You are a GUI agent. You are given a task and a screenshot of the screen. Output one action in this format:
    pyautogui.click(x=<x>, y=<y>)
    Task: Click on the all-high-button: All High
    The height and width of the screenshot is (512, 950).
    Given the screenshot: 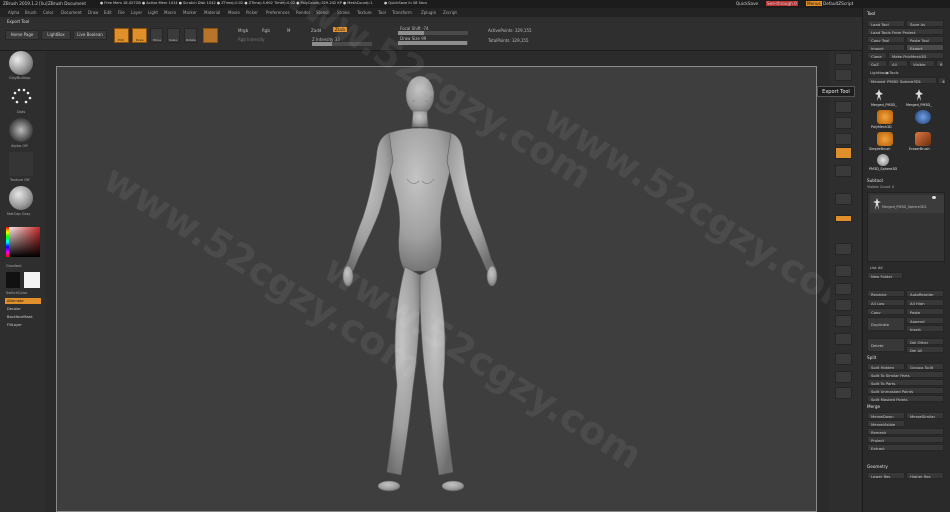 What is the action you would take?
    pyautogui.click(x=925, y=302)
    